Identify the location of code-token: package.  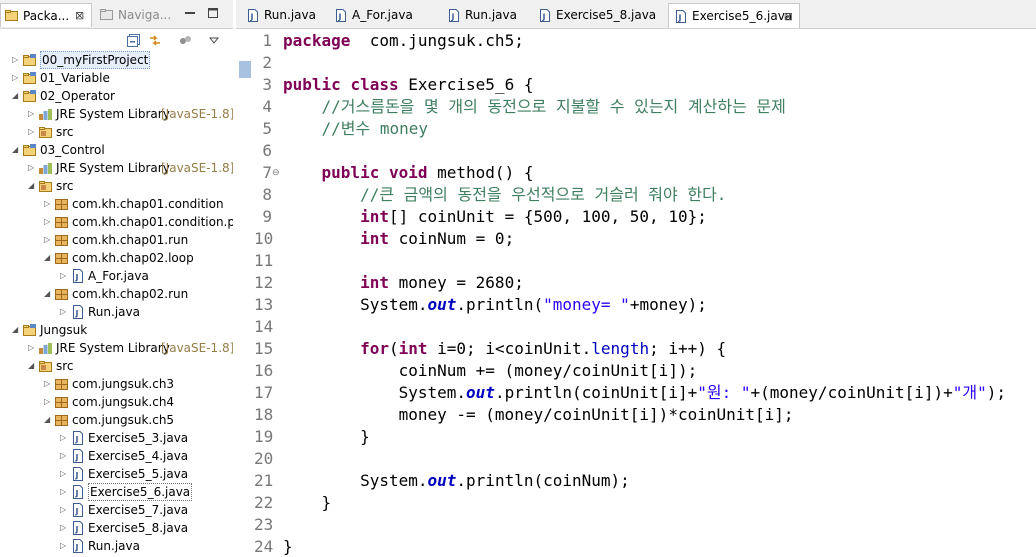
(317, 40).